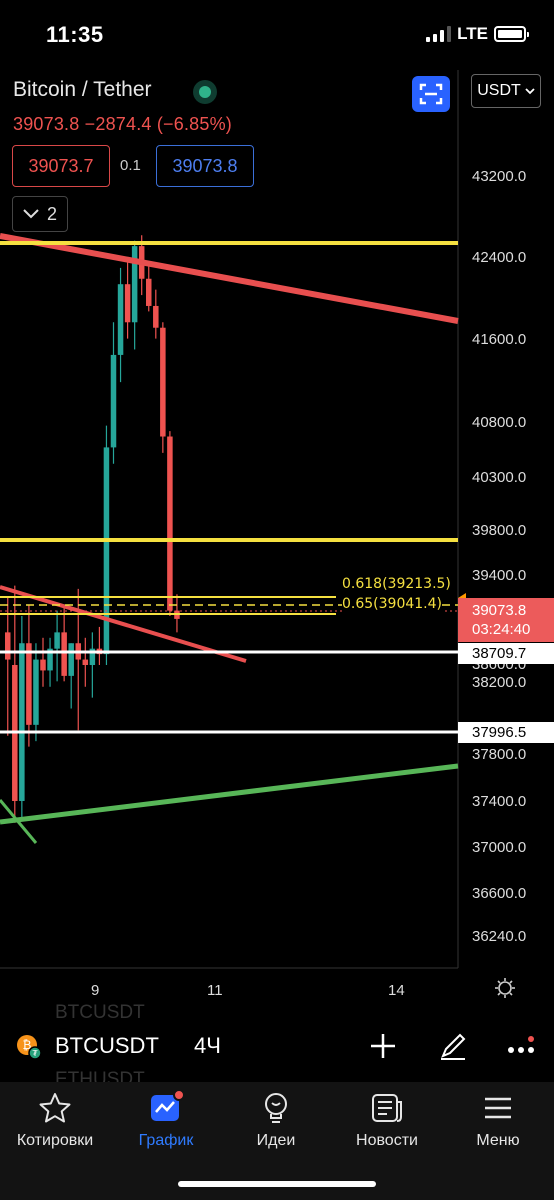 This screenshot has width=554, height=1200. What do you see at coordinates (499, 422) in the screenshot?
I see `price-axis-label: 40800.0` at bounding box center [499, 422].